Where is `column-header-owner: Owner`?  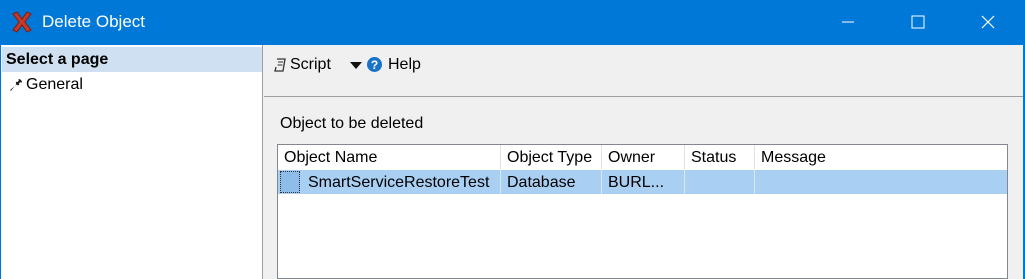 column-header-owner: Owner is located at coordinates (643, 157).